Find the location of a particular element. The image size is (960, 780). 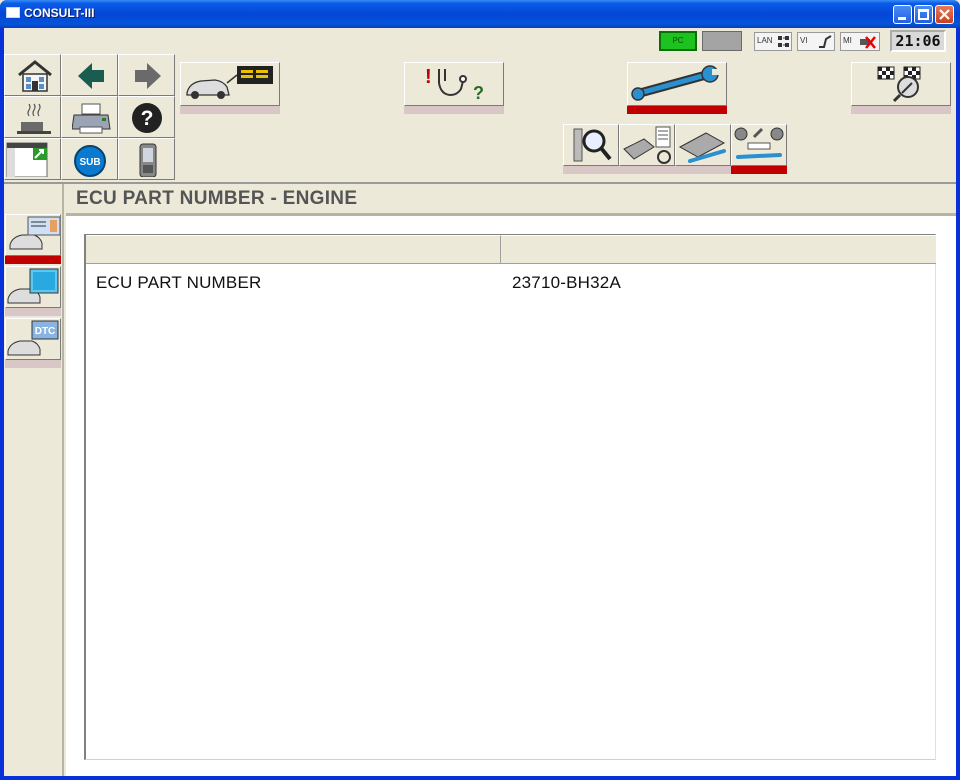

minimize-button is located at coordinates (902, 14).